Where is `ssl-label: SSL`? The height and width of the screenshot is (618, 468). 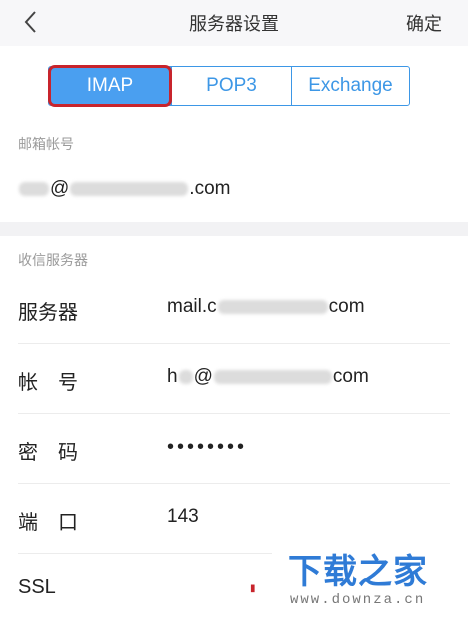
ssl-label: SSL is located at coordinates (37, 587).